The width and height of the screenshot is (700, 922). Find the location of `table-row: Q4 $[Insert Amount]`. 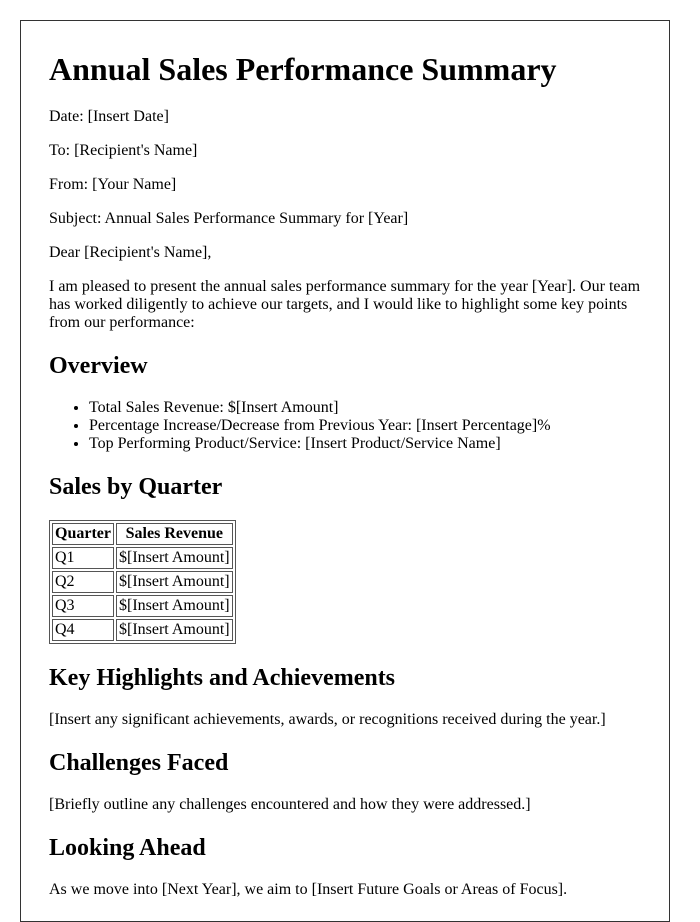

table-row: Q4 $[Insert Amount] is located at coordinates (142, 630).